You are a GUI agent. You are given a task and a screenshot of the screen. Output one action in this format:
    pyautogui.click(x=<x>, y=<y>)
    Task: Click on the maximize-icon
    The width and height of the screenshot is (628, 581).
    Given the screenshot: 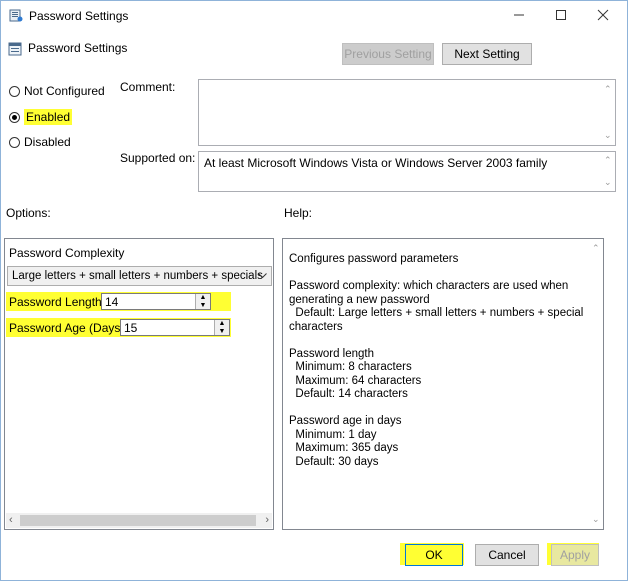 What is the action you would take?
    pyautogui.click(x=561, y=15)
    